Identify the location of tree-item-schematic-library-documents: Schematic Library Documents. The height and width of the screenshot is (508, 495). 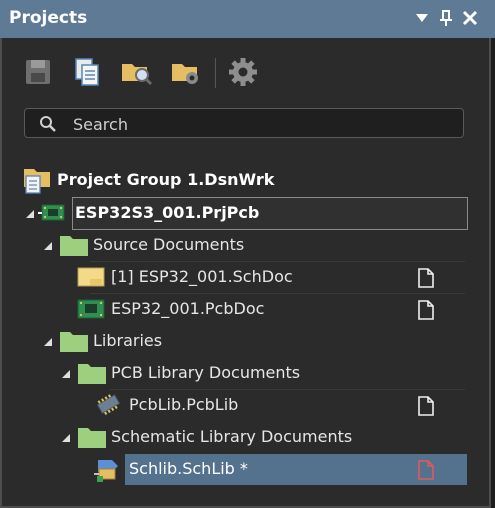
(247, 437).